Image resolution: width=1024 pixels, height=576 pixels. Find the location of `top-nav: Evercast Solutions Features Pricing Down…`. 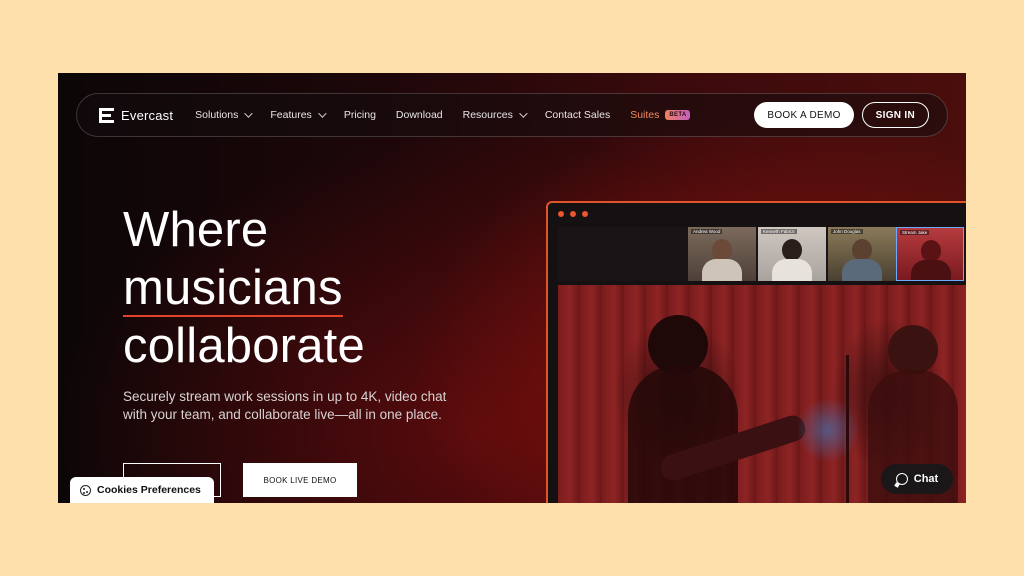

top-nav: Evercast Solutions Features Pricing Down… is located at coordinates (512, 115).